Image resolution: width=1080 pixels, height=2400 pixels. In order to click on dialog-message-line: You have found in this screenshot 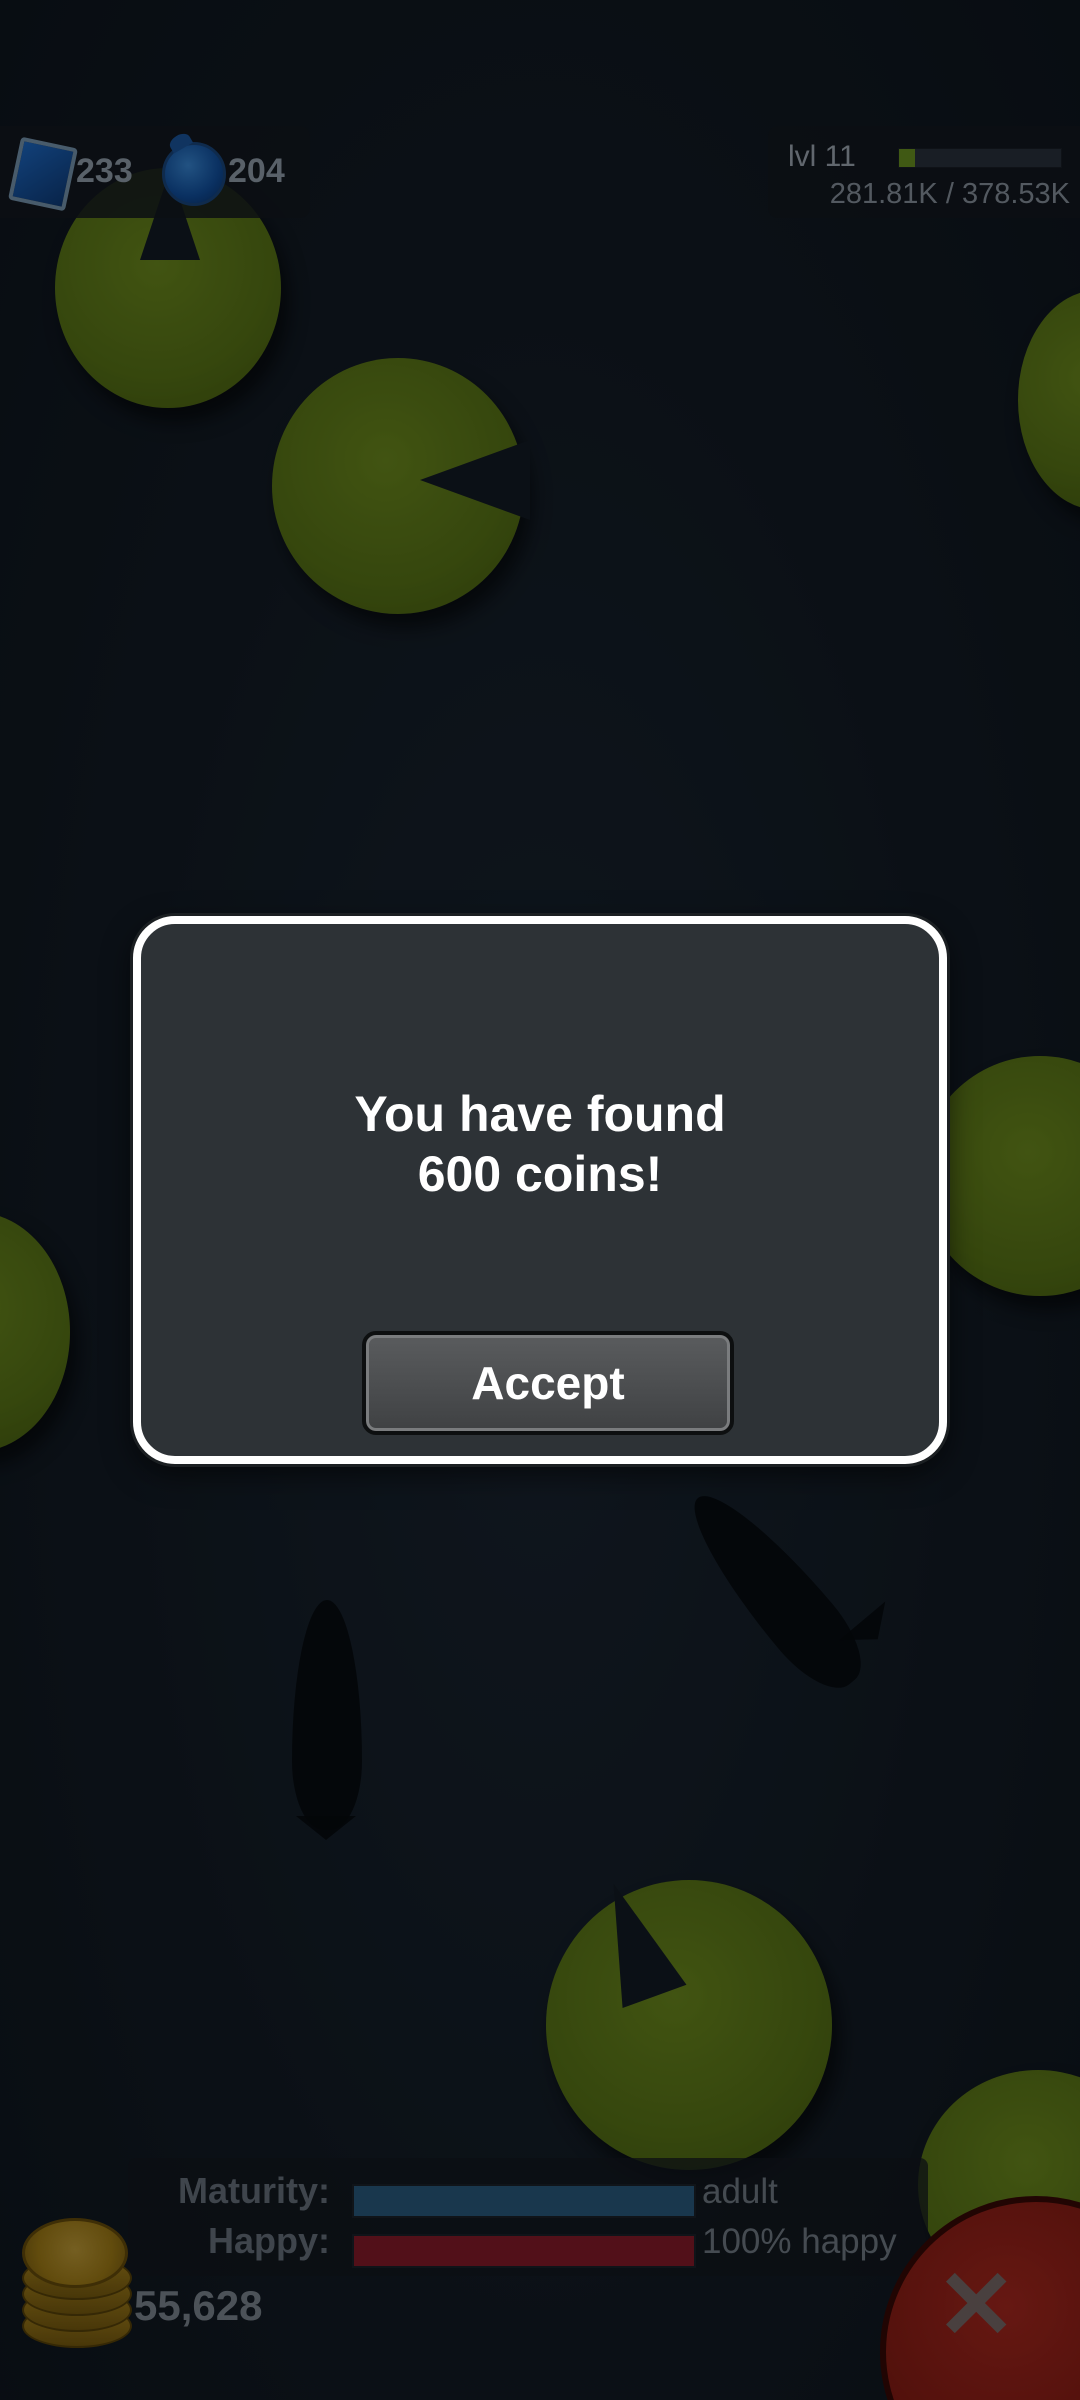, I will do `click(540, 1114)`.